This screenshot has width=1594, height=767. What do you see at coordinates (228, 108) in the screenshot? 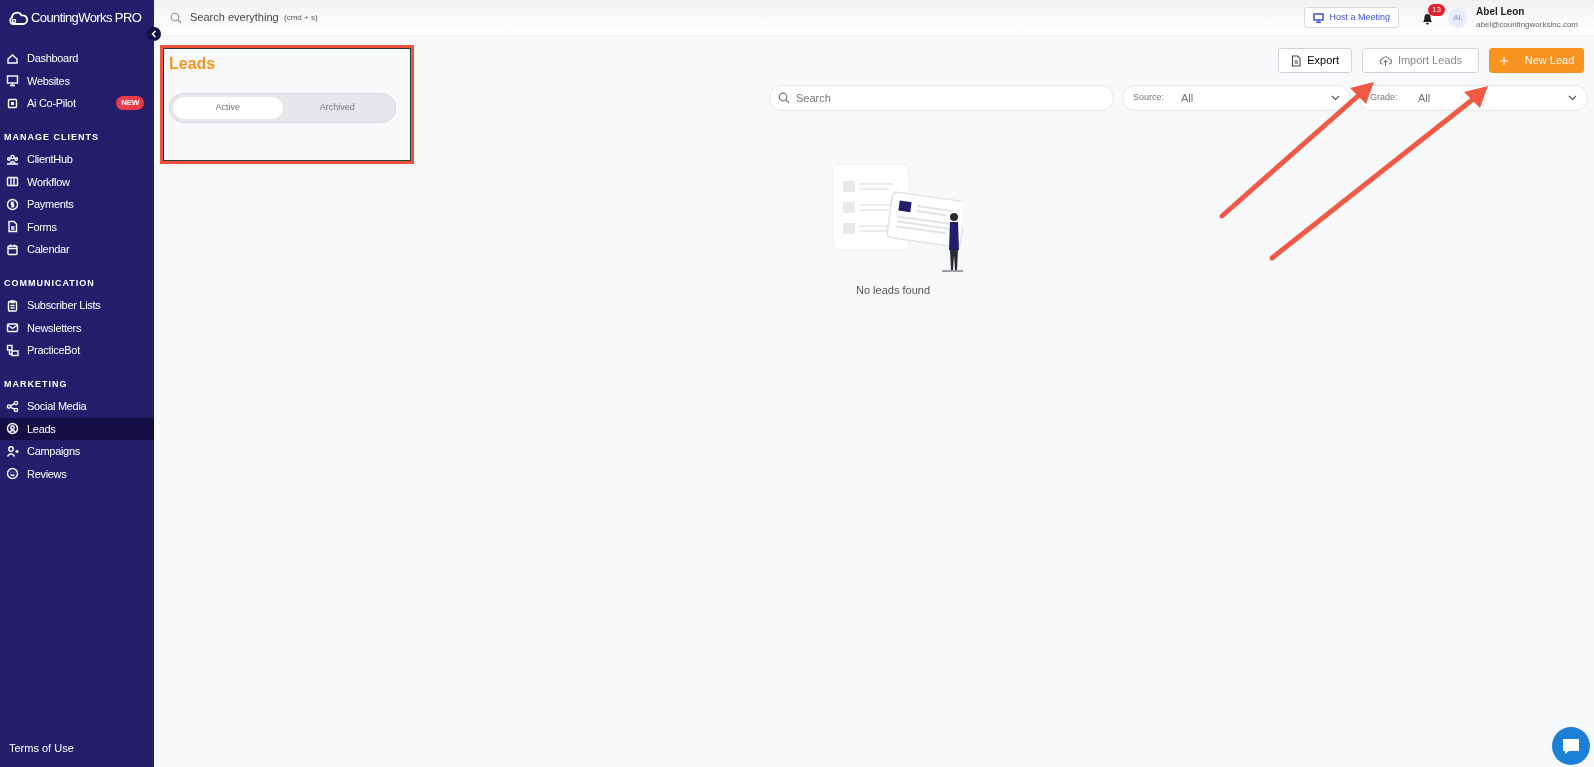
I see `tab: Active` at bounding box center [228, 108].